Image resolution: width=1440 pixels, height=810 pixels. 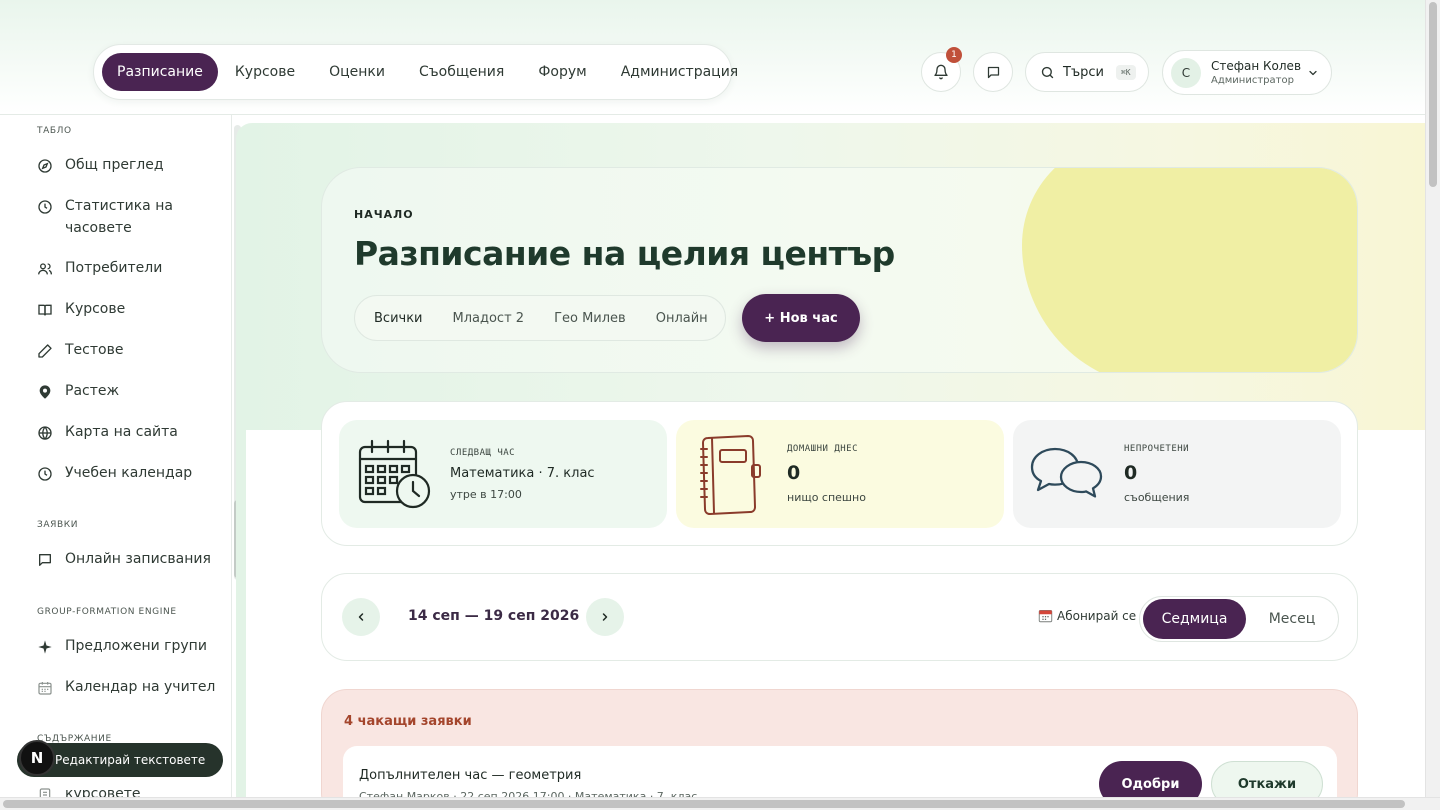 What do you see at coordinates (357, 72) in the screenshot?
I see `nav-tab-grades: Оценки` at bounding box center [357, 72].